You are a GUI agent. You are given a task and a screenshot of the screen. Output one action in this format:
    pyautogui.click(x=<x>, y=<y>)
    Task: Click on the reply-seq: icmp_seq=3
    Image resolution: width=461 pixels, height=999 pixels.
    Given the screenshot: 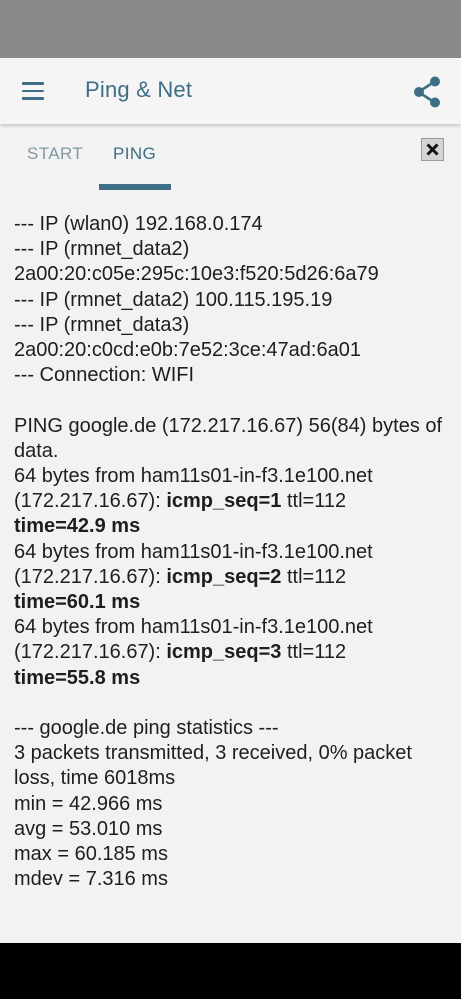 What is the action you would take?
    pyautogui.click(x=224, y=652)
    